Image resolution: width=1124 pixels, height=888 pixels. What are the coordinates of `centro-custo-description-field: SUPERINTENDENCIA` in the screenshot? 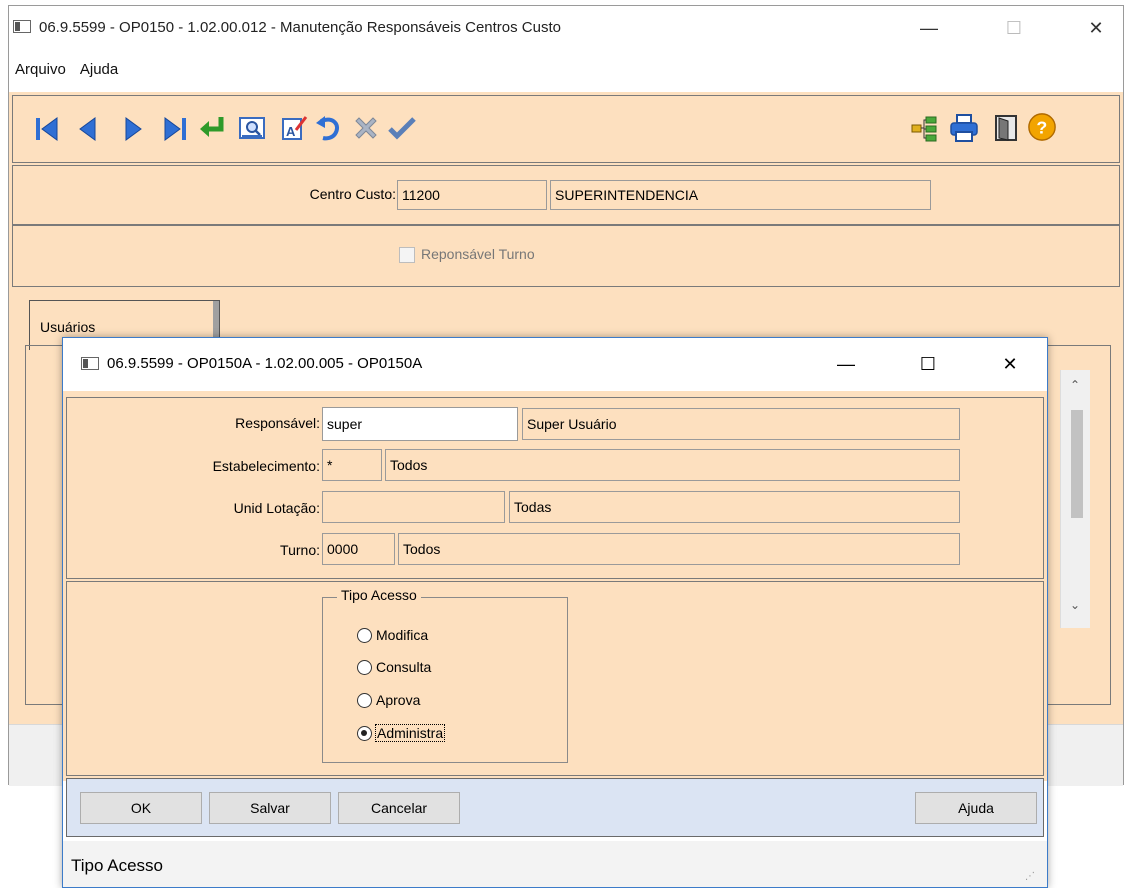 It's located at (740, 195).